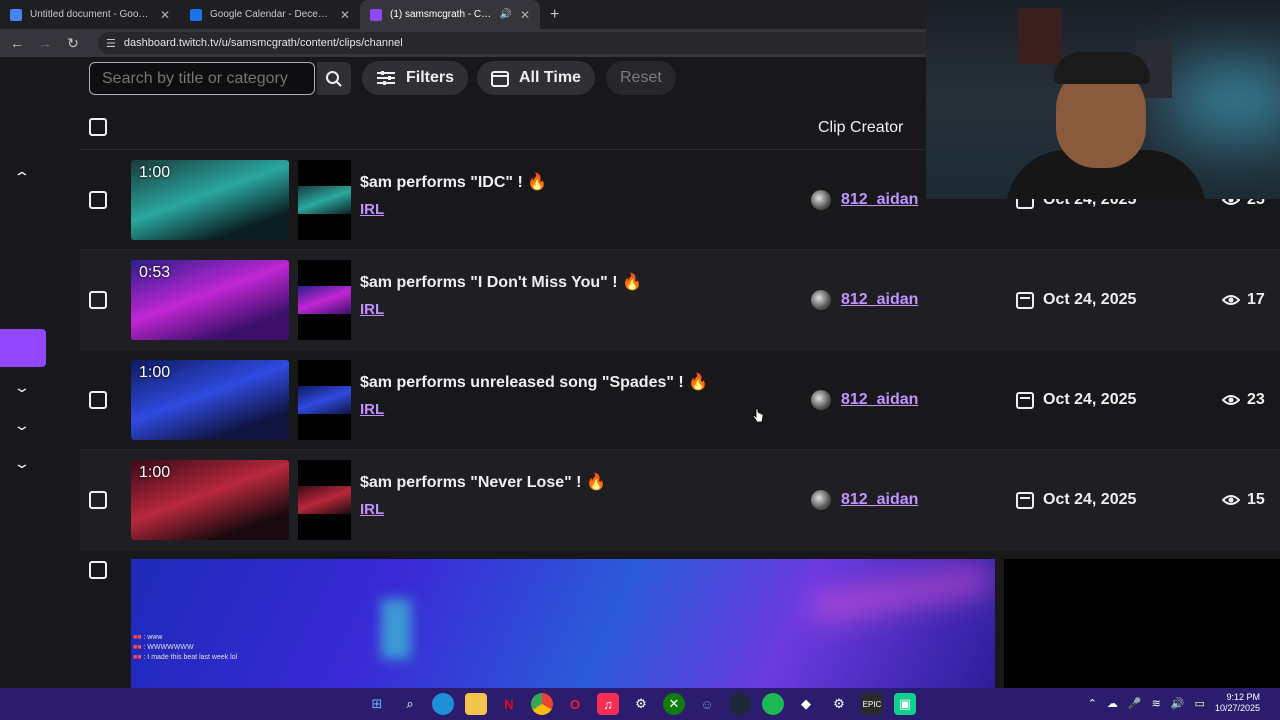 The width and height of the screenshot is (1280, 720). Describe the element at coordinates (554, 15) in the screenshot. I see `new-tab-button: +` at that location.